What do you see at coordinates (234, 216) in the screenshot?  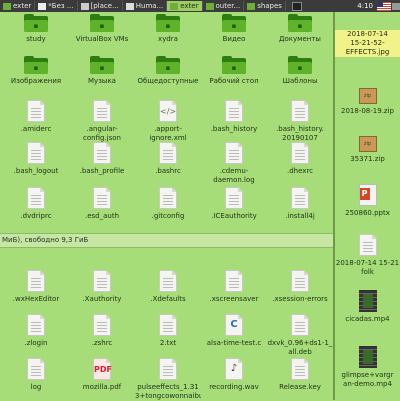 I see `file-item-label: .ICEauthority` at bounding box center [234, 216].